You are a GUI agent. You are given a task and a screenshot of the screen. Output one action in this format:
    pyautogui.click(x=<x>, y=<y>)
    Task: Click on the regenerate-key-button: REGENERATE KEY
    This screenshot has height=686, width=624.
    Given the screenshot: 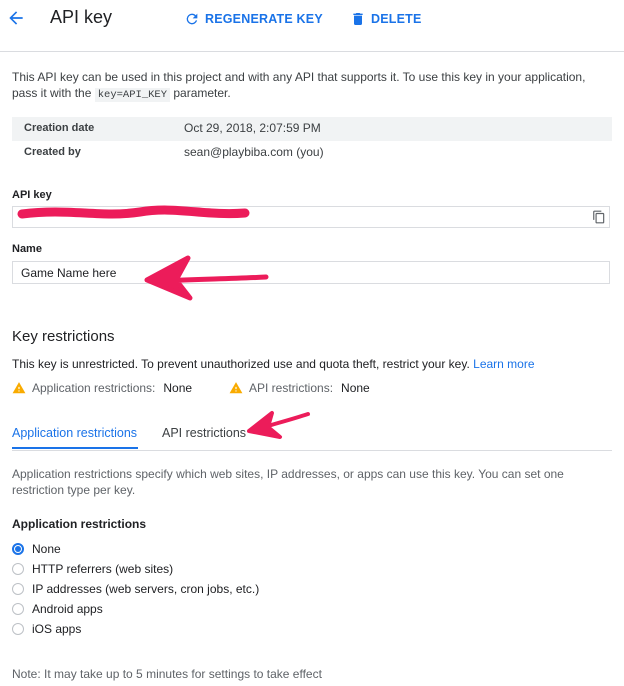 What is the action you would take?
    pyautogui.click(x=253, y=19)
    